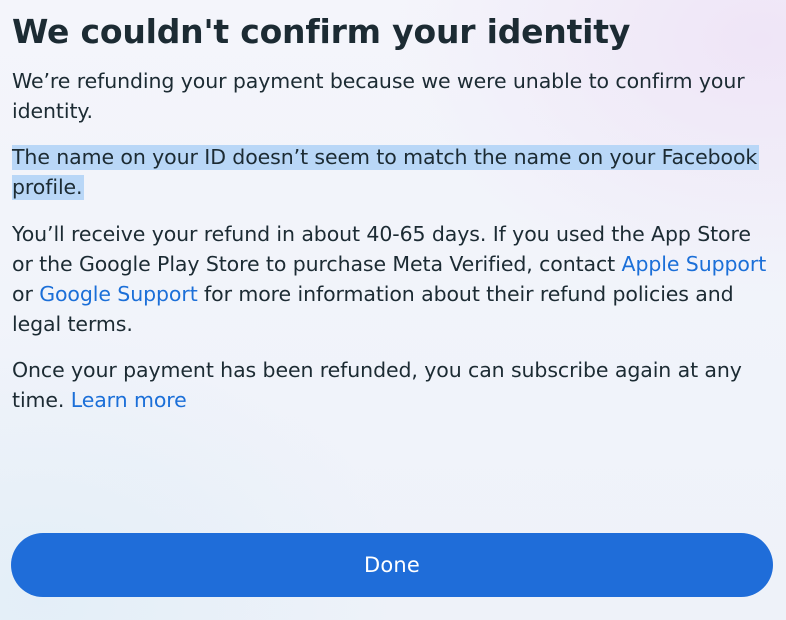 This screenshot has width=786, height=620. Describe the element at coordinates (129, 400) in the screenshot. I see `learn-more-link: Learn more` at that location.